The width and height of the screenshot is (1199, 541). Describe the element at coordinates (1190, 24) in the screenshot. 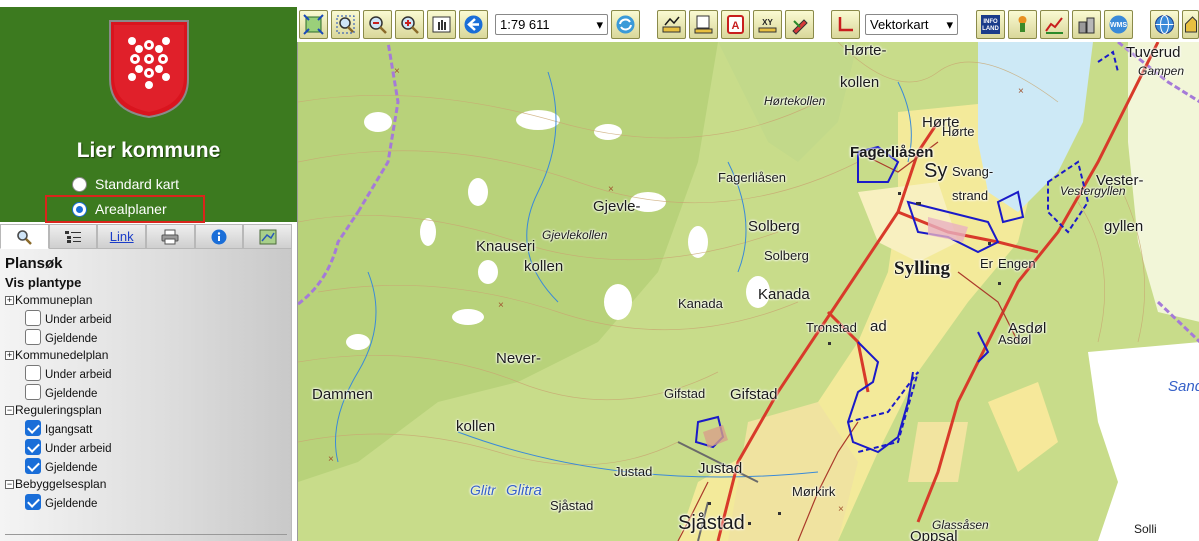

I see `home-button` at that location.